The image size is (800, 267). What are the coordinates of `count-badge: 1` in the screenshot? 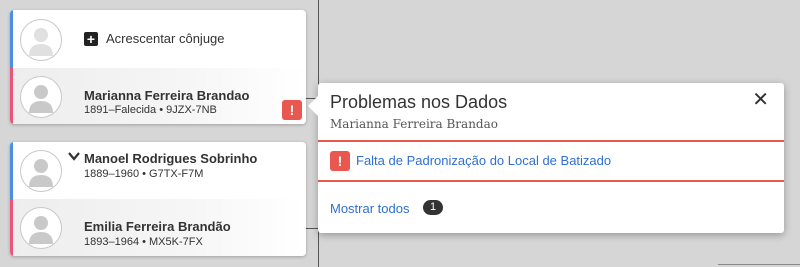 It's located at (433, 207).